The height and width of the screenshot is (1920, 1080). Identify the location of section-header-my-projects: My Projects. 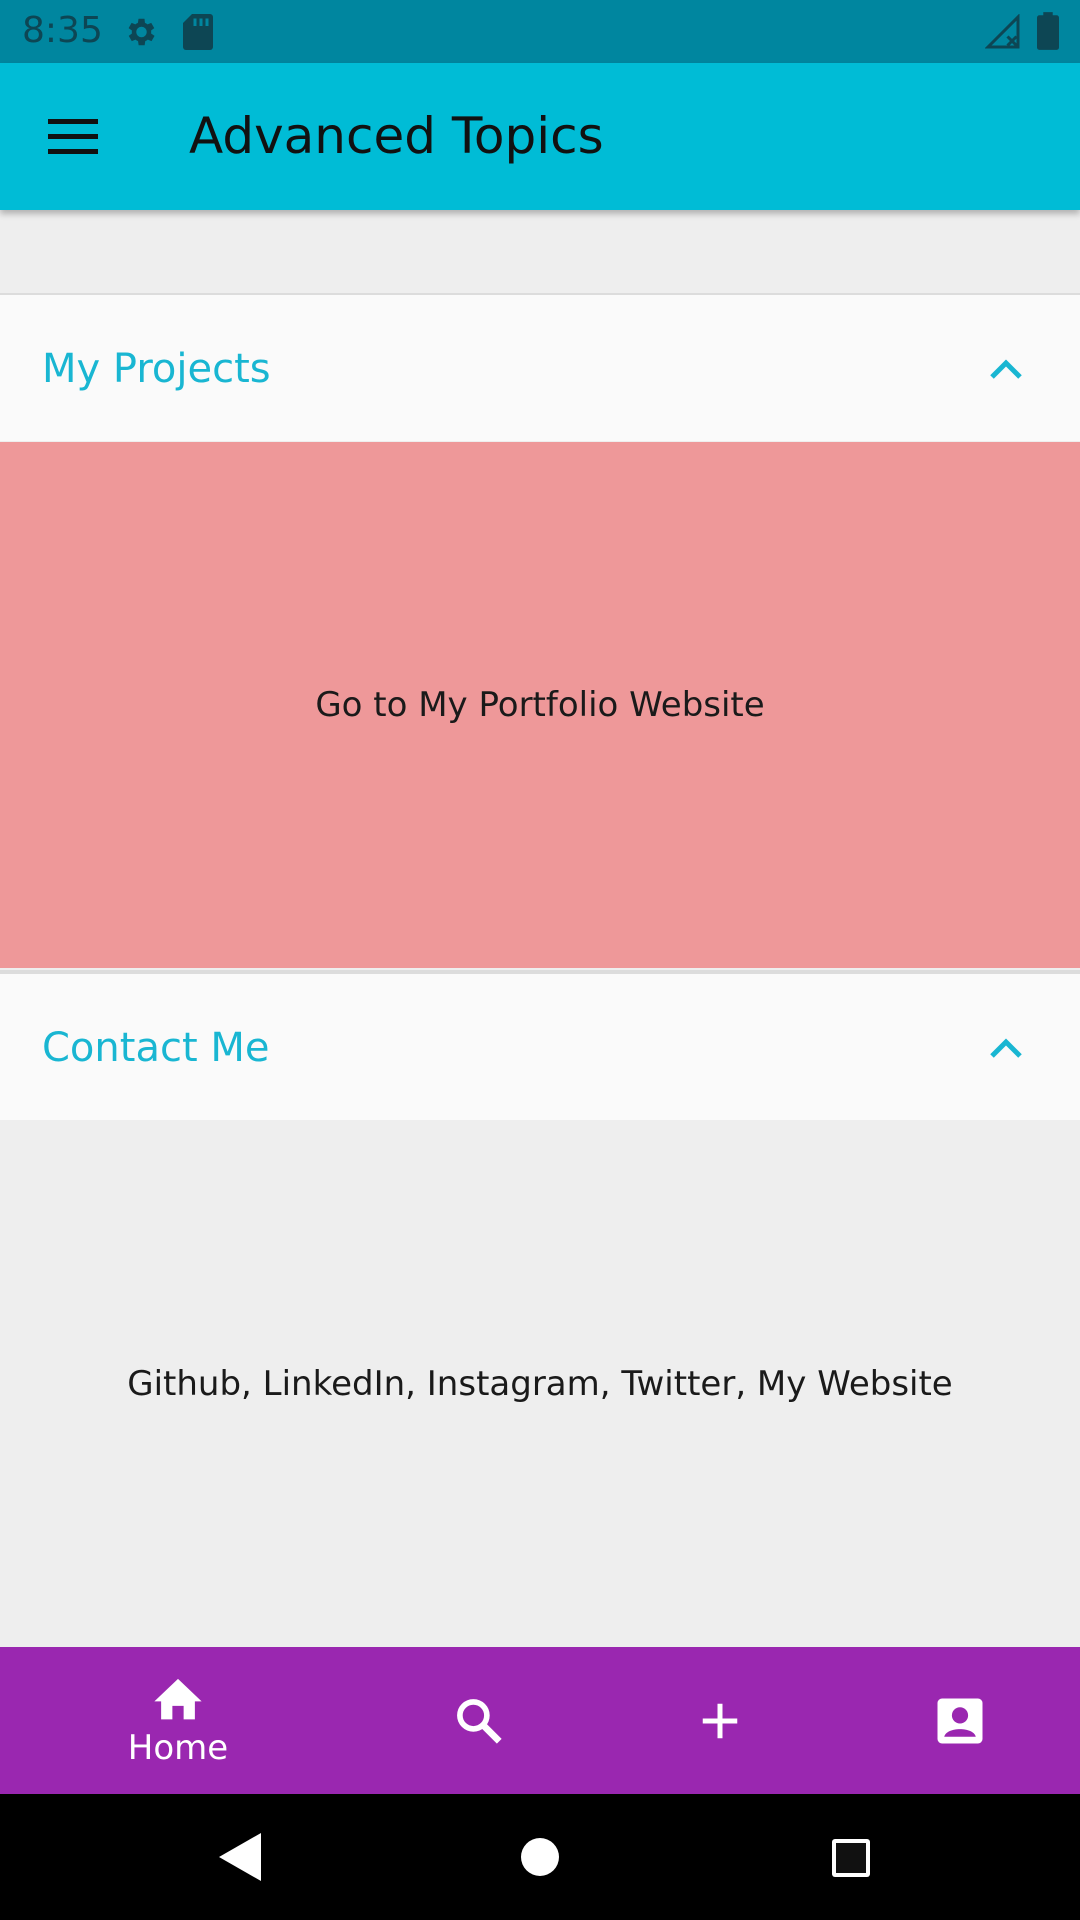
(540, 367).